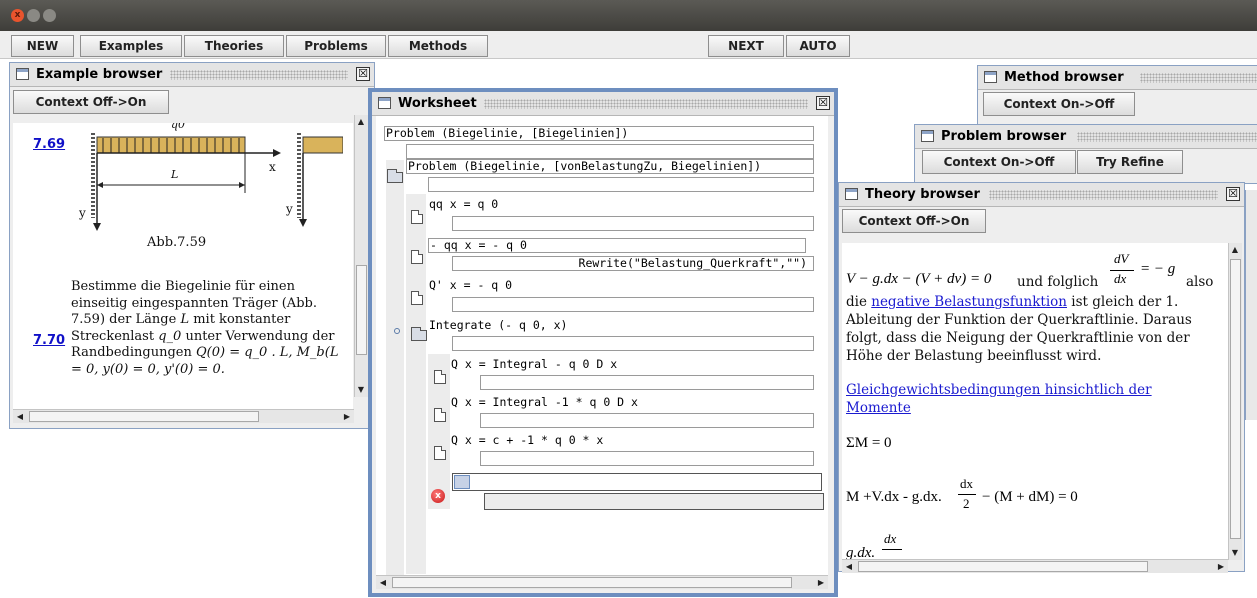 This screenshot has width=1257, height=598. Describe the element at coordinates (91, 102) in the screenshot. I see `context-toggle-button: Context Off->On` at that location.